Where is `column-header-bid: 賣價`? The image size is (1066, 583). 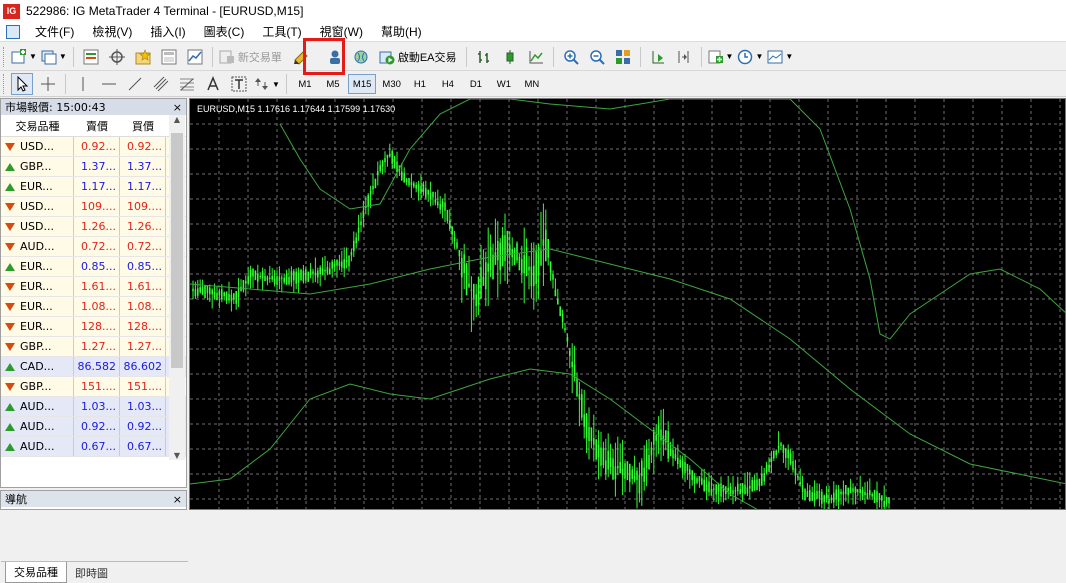 column-header-bid: 賣價 is located at coordinates (97, 126).